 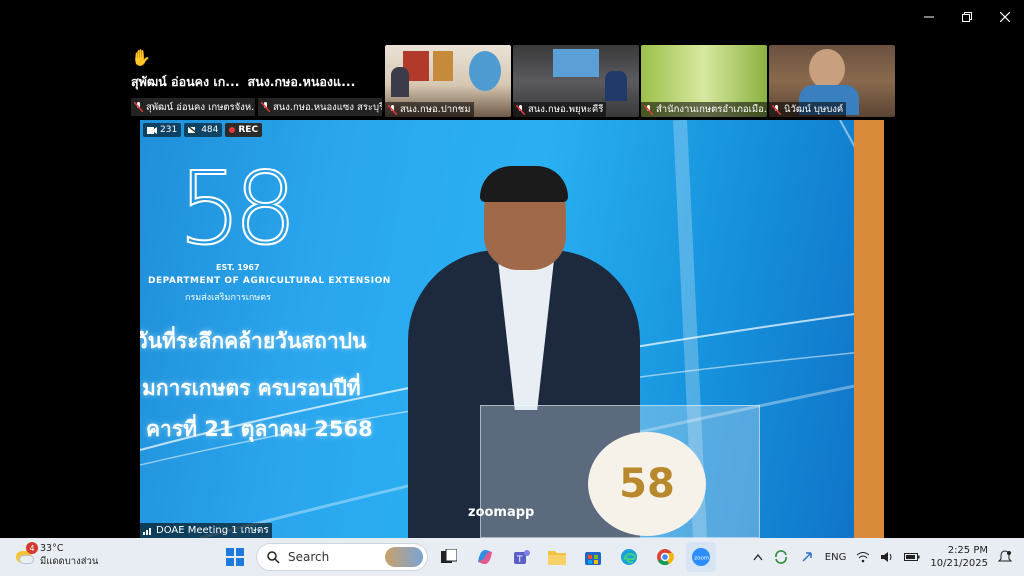 What do you see at coordinates (807, 557) in the screenshot?
I see `location-icon` at bounding box center [807, 557].